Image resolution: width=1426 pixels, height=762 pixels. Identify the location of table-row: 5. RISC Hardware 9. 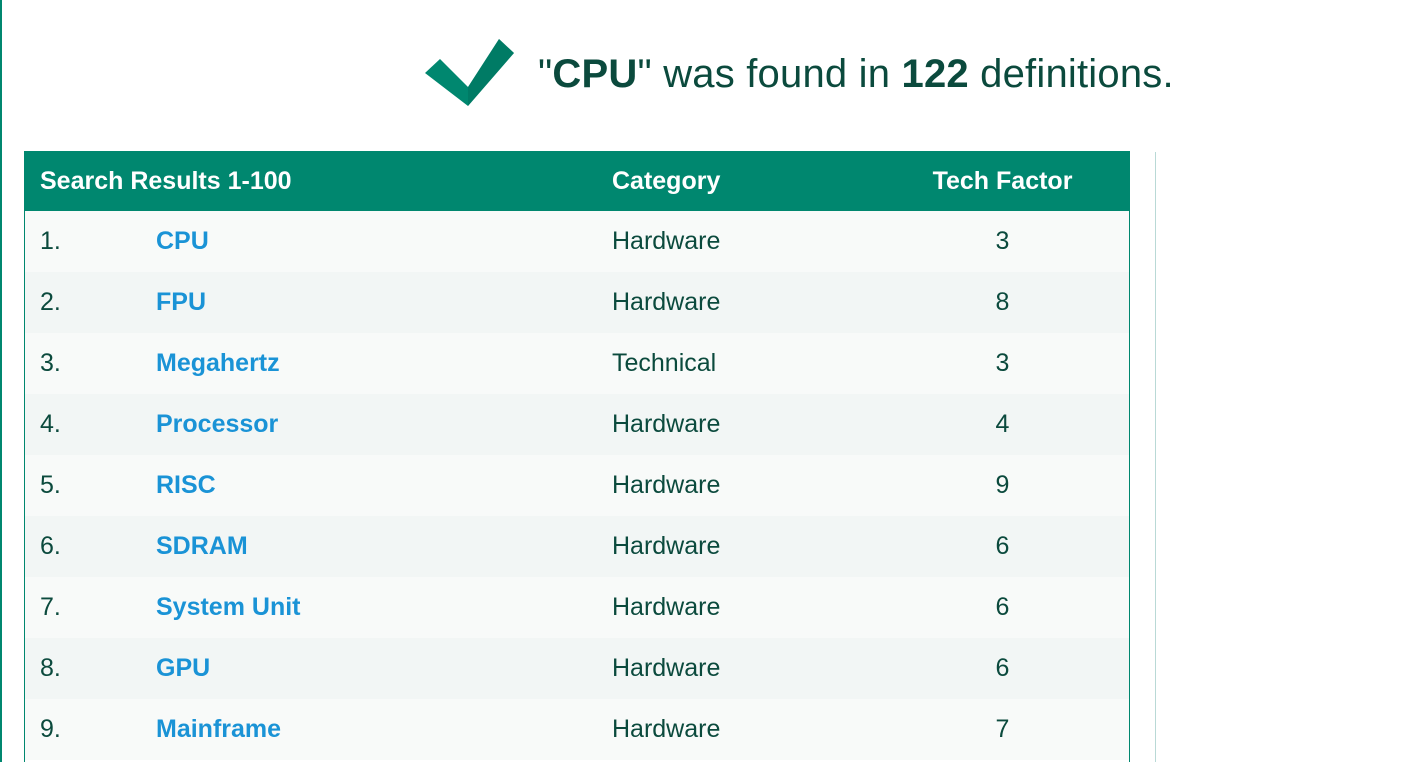
(577, 485).